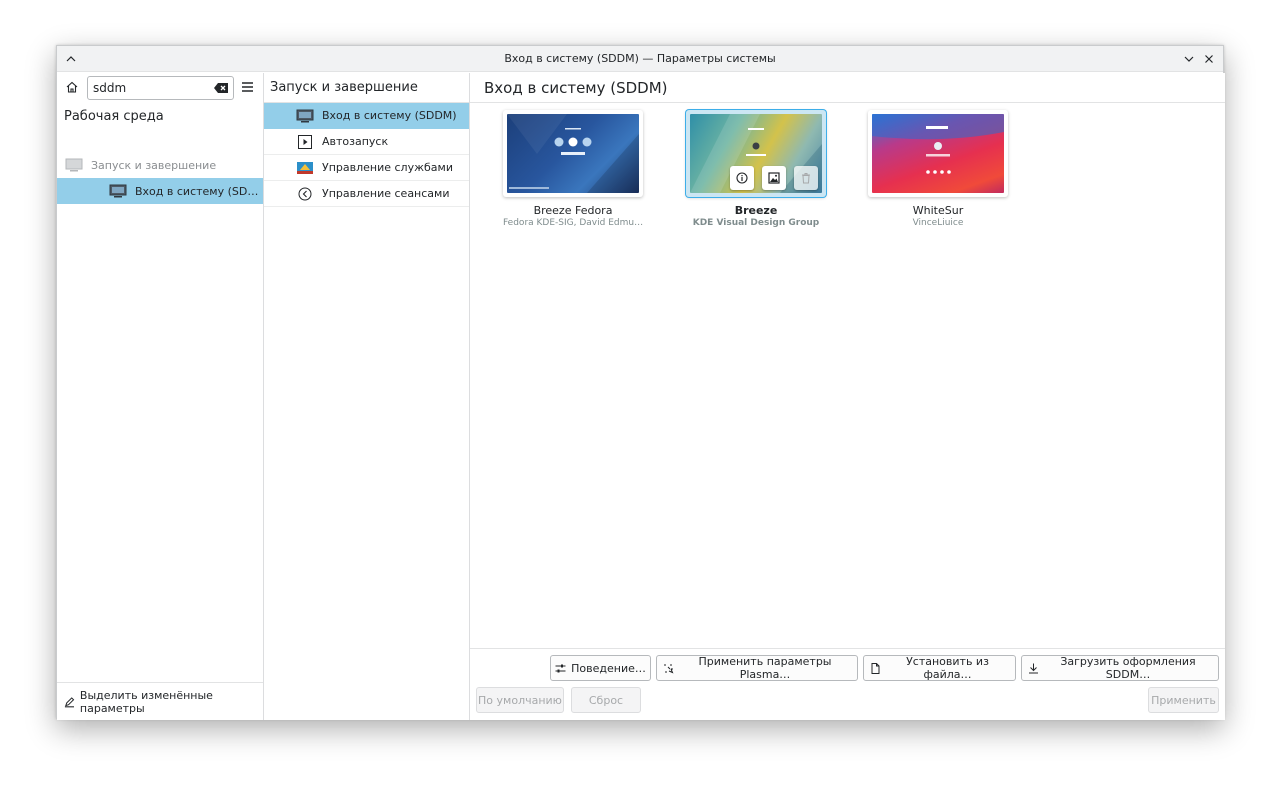 This screenshot has width=1280, height=785. I want to click on home-icon, so click(72, 87).